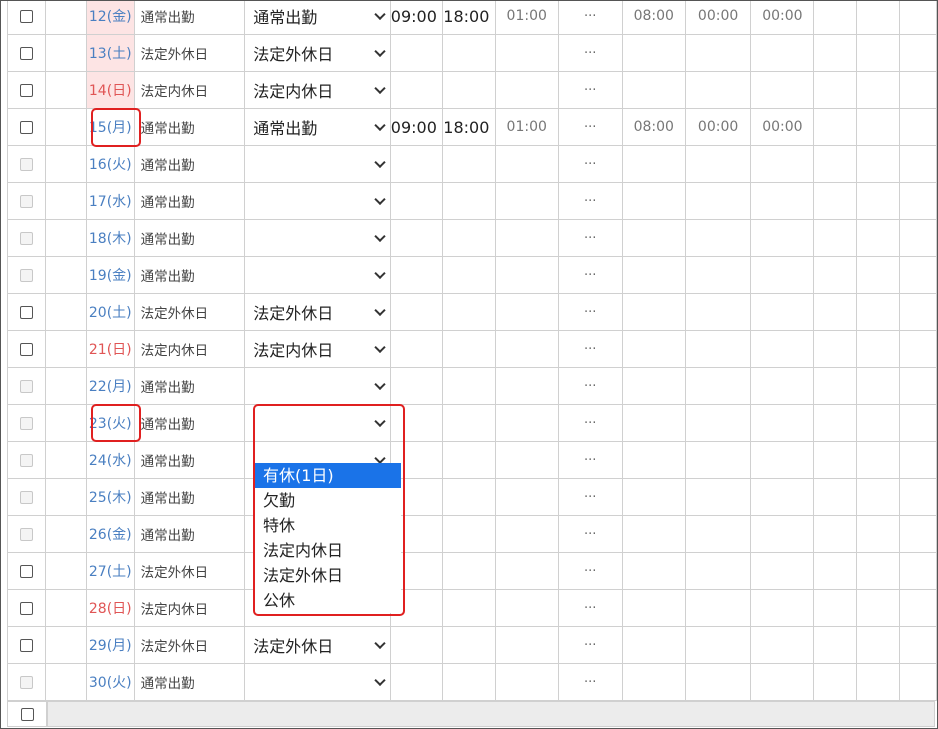  What do you see at coordinates (328, 475) in the screenshot?
I see `dropdown-option: 有休(1日)` at bounding box center [328, 475].